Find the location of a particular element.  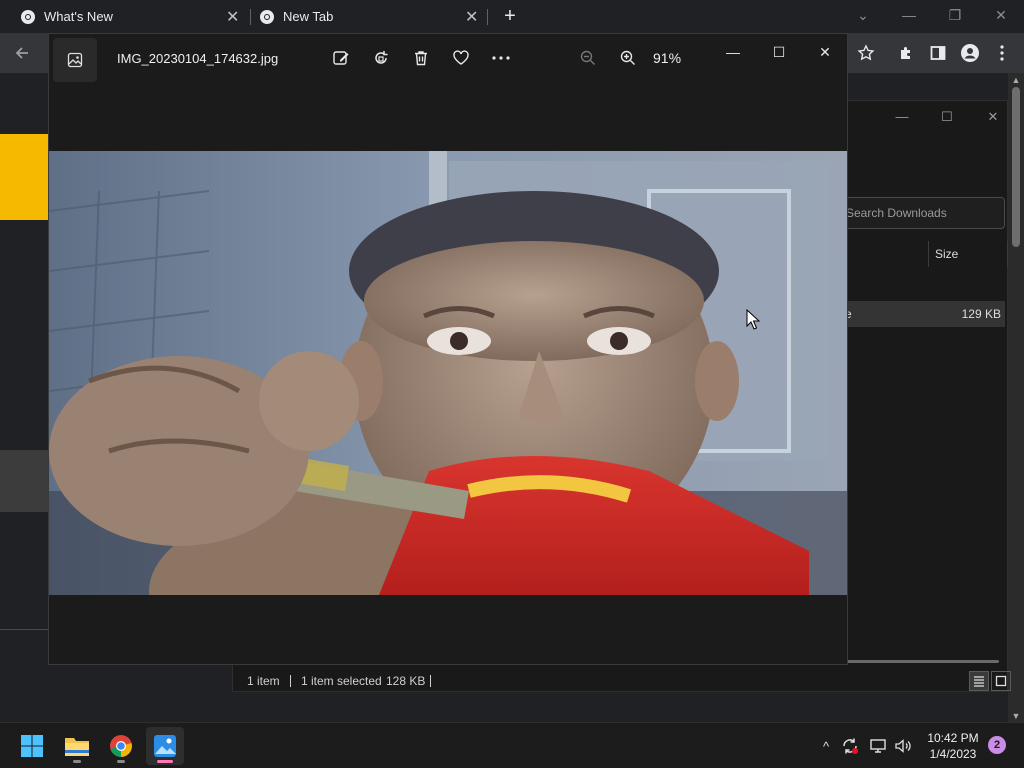

taskbar-chrome is located at coordinates (121, 746).